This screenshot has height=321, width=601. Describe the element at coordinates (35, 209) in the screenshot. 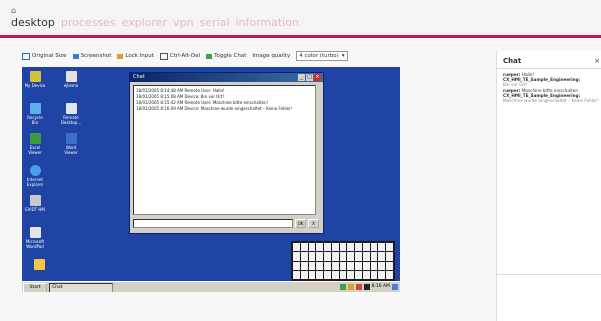

I see `desktop-icon-label: EVIDT HM` at that location.